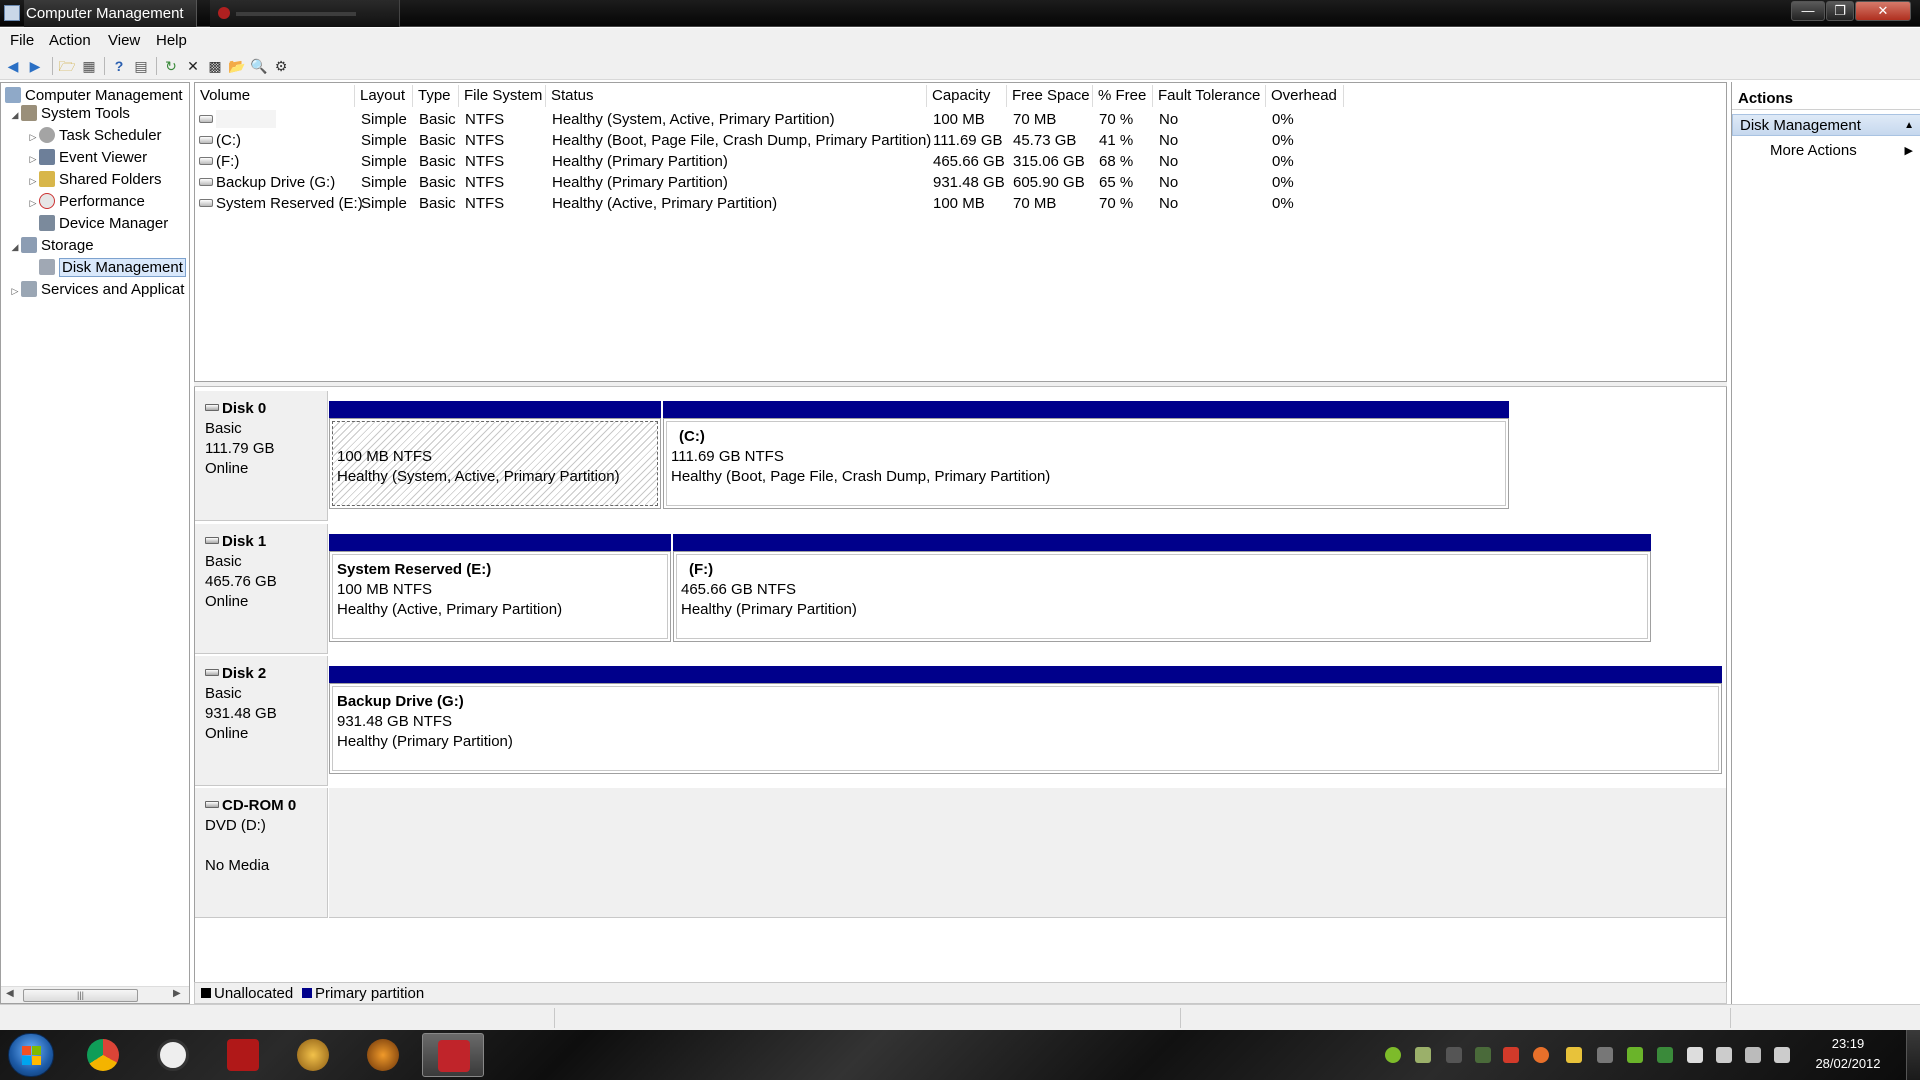 This screenshot has height=1080, width=1920. Describe the element at coordinates (97, 224) in the screenshot. I see `tree-item-device-manager: Device Manager` at that location.